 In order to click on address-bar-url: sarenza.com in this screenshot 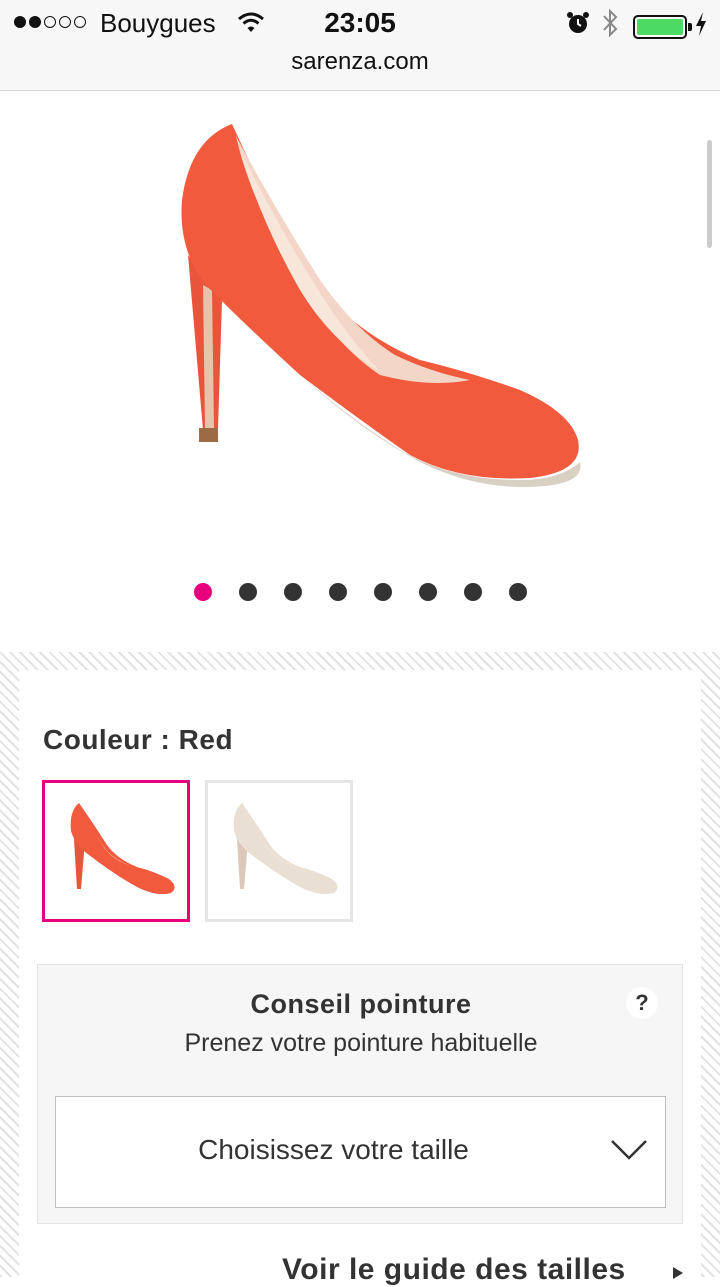, I will do `click(360, 62)`.